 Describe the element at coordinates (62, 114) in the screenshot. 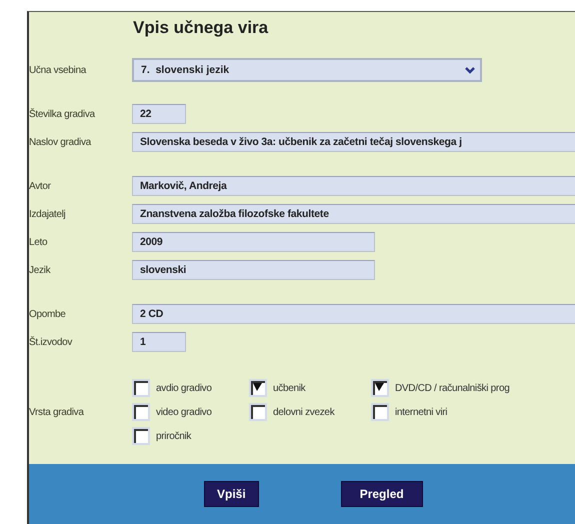

I see `field-label: Številka gradiva` at that location.